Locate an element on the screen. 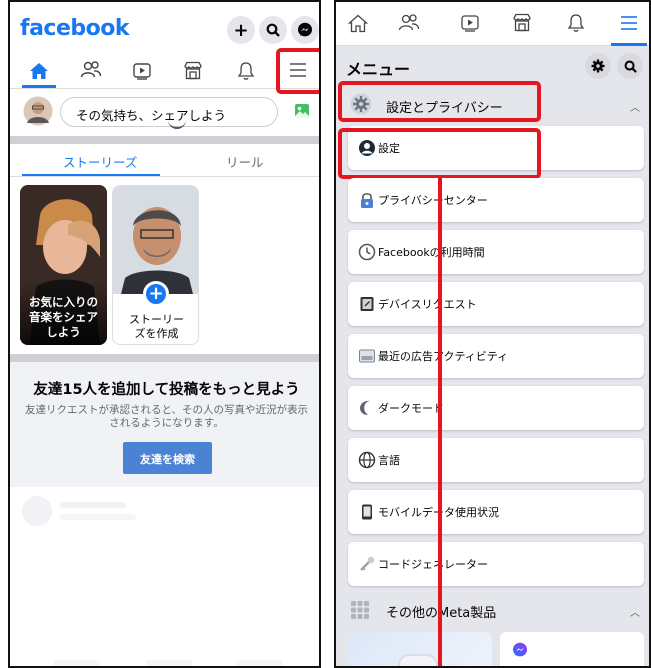 Image resolution: width=651 pixels, height=668 pixels. menu-item-settings: 設定 is located at coordinates (496, 148).